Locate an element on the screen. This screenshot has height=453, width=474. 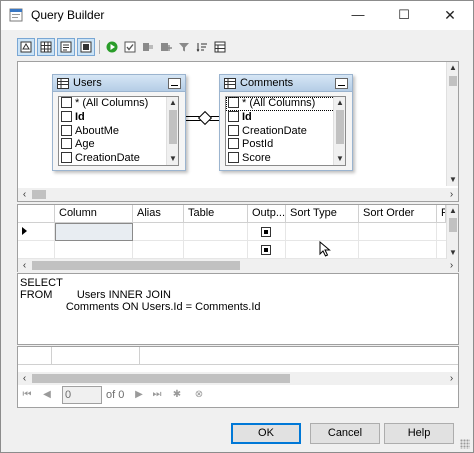
join-diamond-icon is located at coordinates (205, 118).